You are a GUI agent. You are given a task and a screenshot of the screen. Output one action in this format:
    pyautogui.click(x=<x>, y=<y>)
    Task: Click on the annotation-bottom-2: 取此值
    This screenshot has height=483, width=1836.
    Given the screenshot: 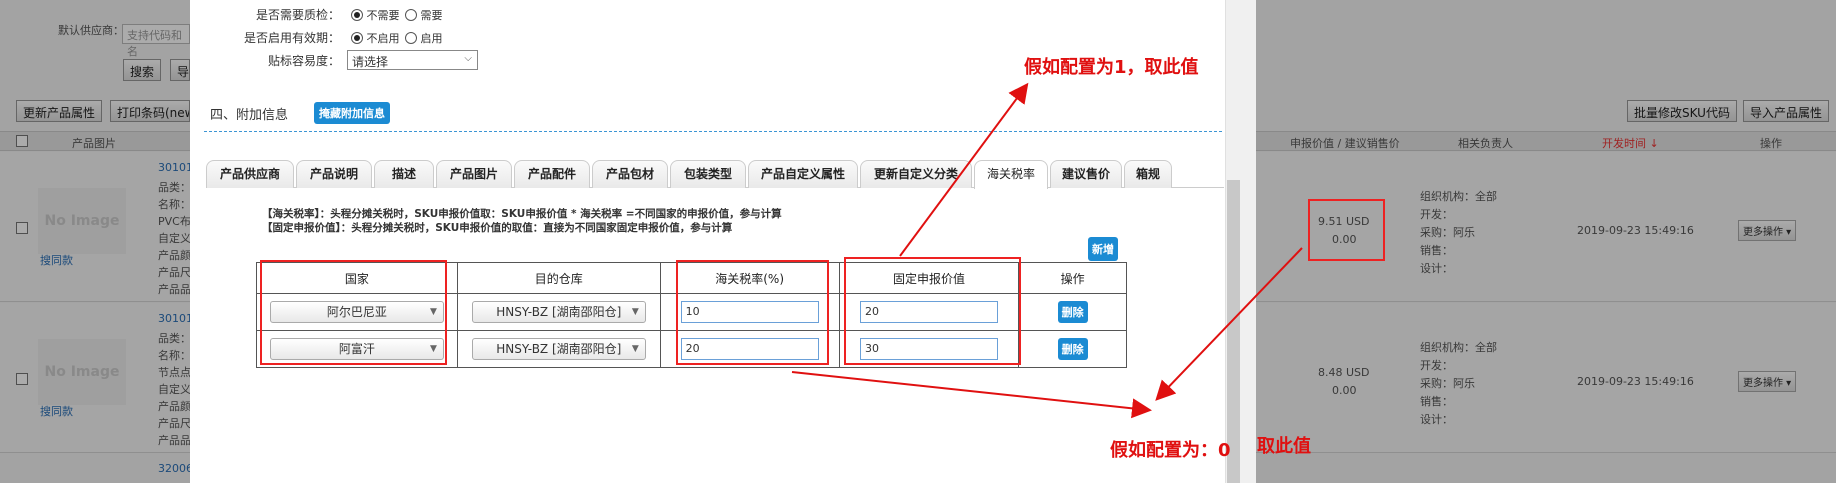 What is the action you would take?
    pyautogui.click(x=1284, y=446)
    